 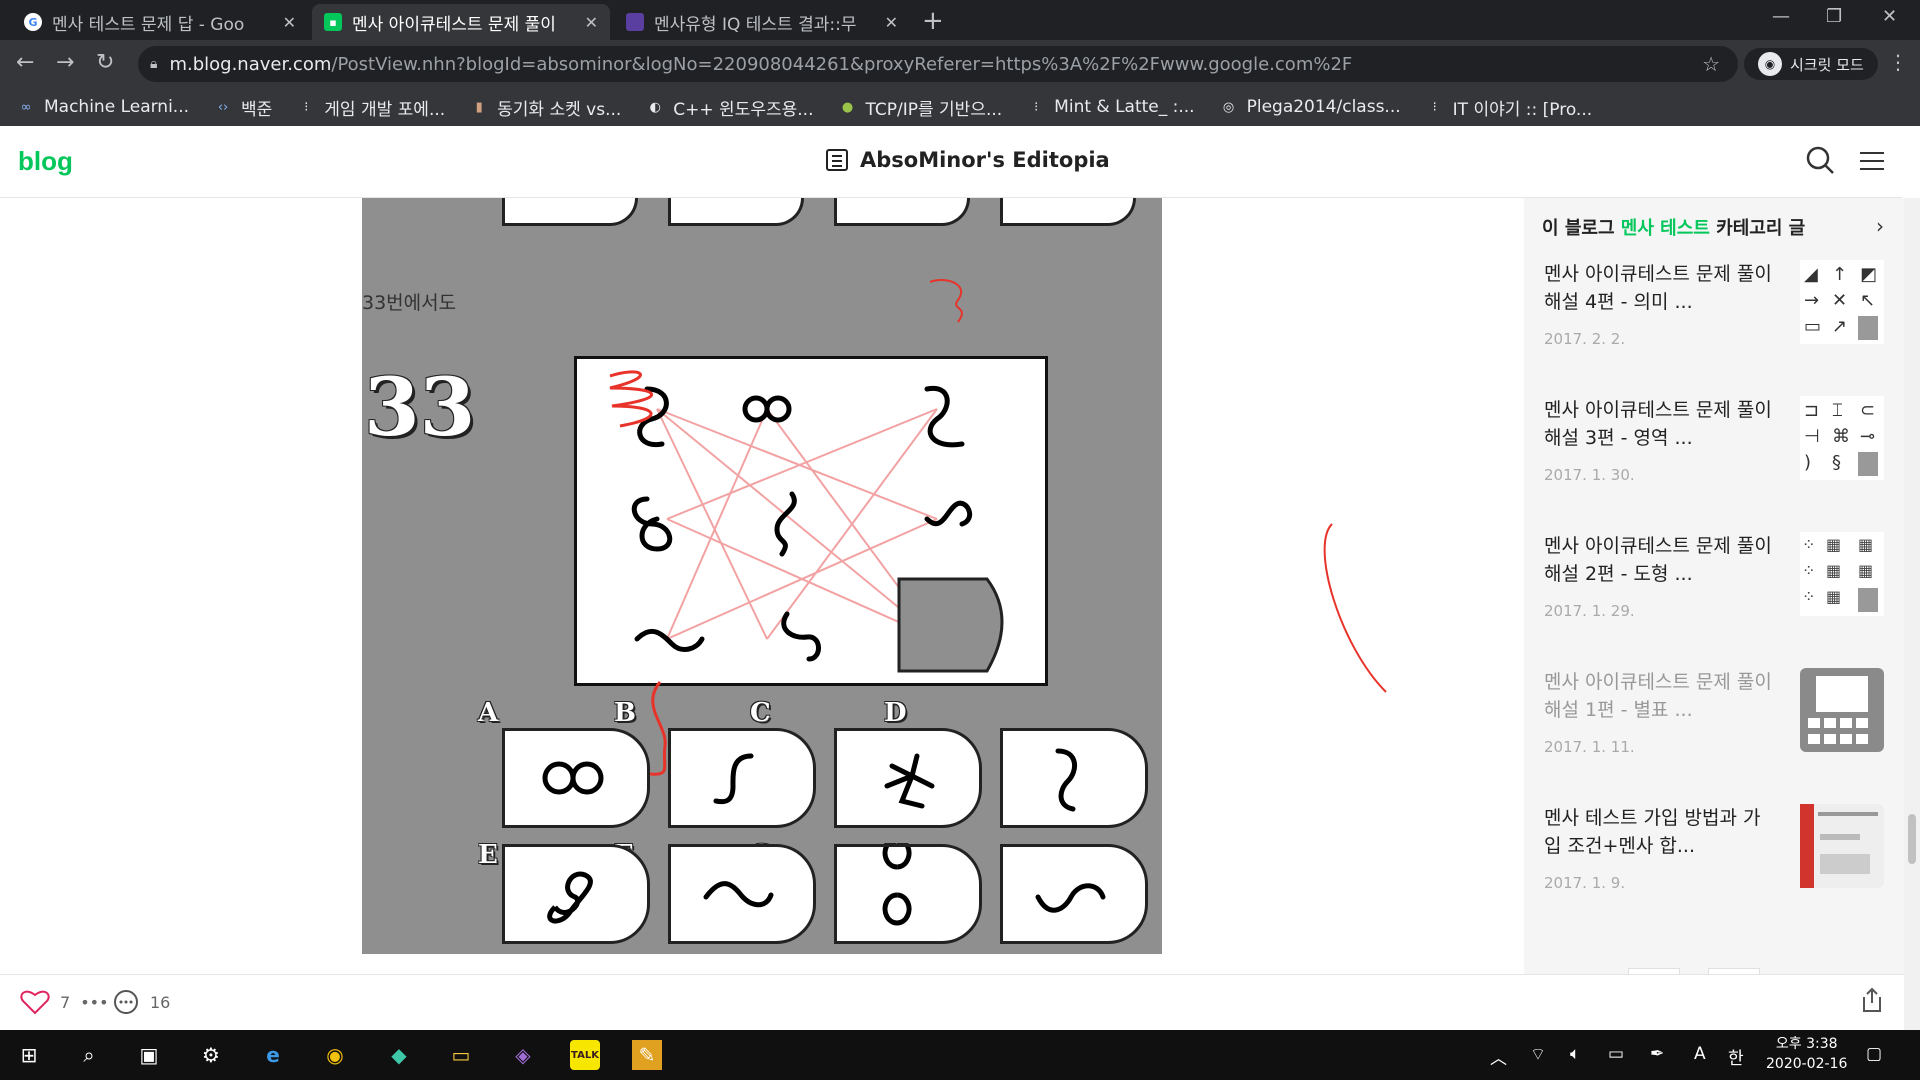 I want to click on minimize-icon: —, so click(x=1781, y=16).